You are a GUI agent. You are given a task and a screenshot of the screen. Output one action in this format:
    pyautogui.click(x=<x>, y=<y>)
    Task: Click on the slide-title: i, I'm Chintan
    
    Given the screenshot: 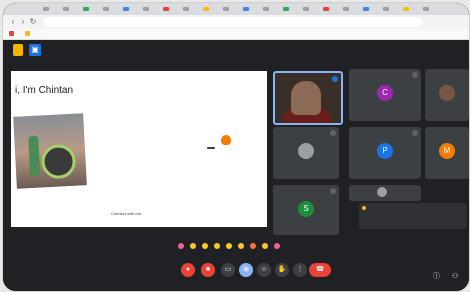 What is the action you would take?
    pyautogui.click(x=44, y=90)
    